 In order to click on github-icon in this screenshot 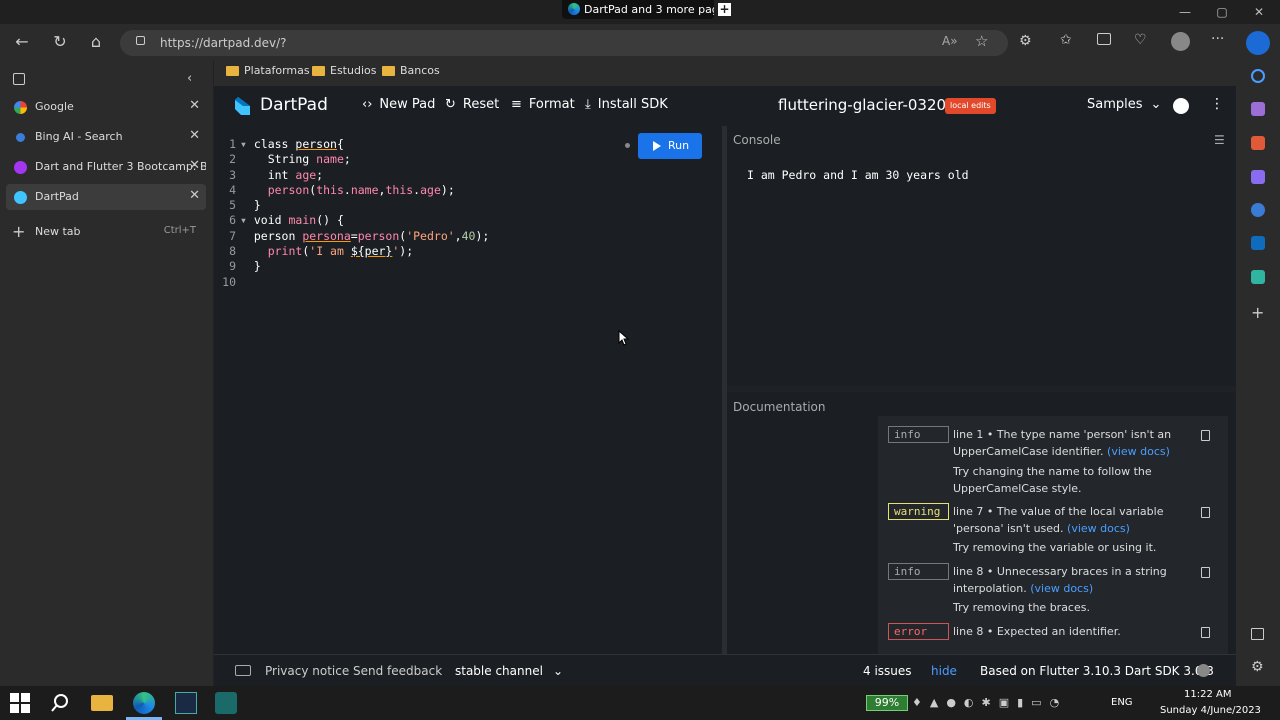, I will do `click(1181, 106)`.